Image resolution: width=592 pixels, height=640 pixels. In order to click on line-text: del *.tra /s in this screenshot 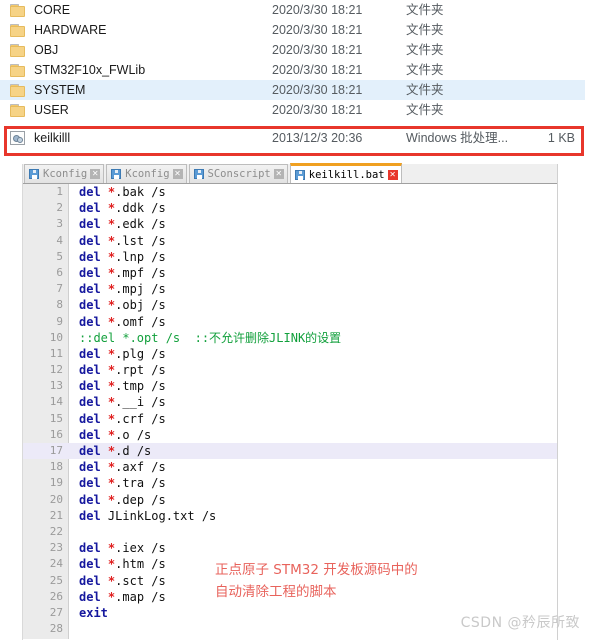, I will do `click(122, 483)`.